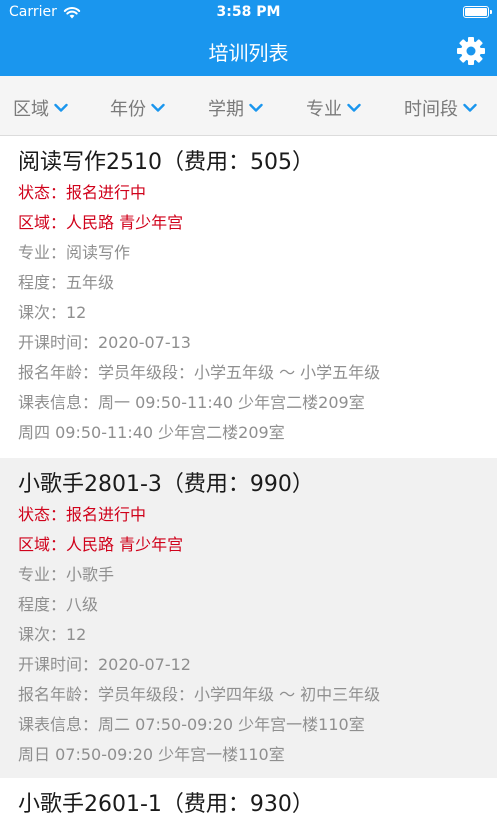 The height and width of the screenshot is (833, 497). I want to click on battery-icon, so click(477, 12).